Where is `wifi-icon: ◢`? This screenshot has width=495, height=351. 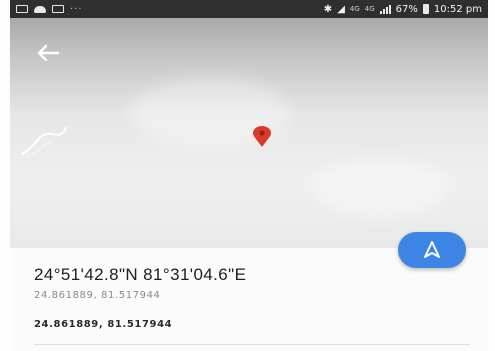
wifi-icon: ◢ is located at coordinates (341, 9).